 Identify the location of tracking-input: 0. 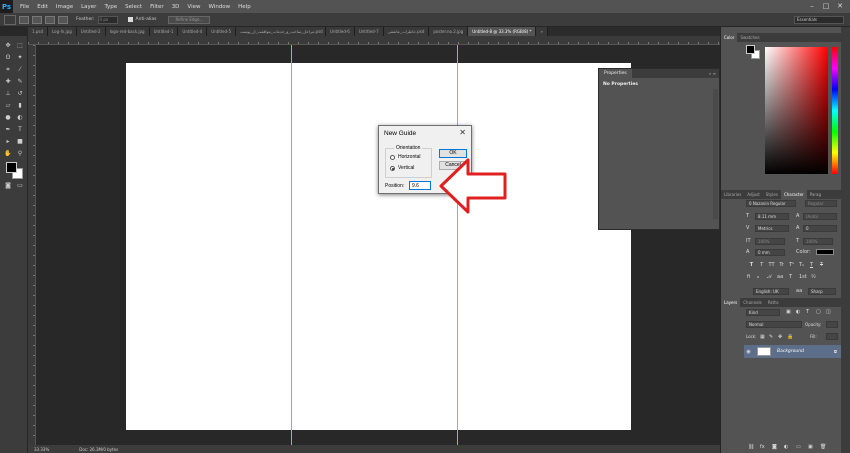
(820, 228).